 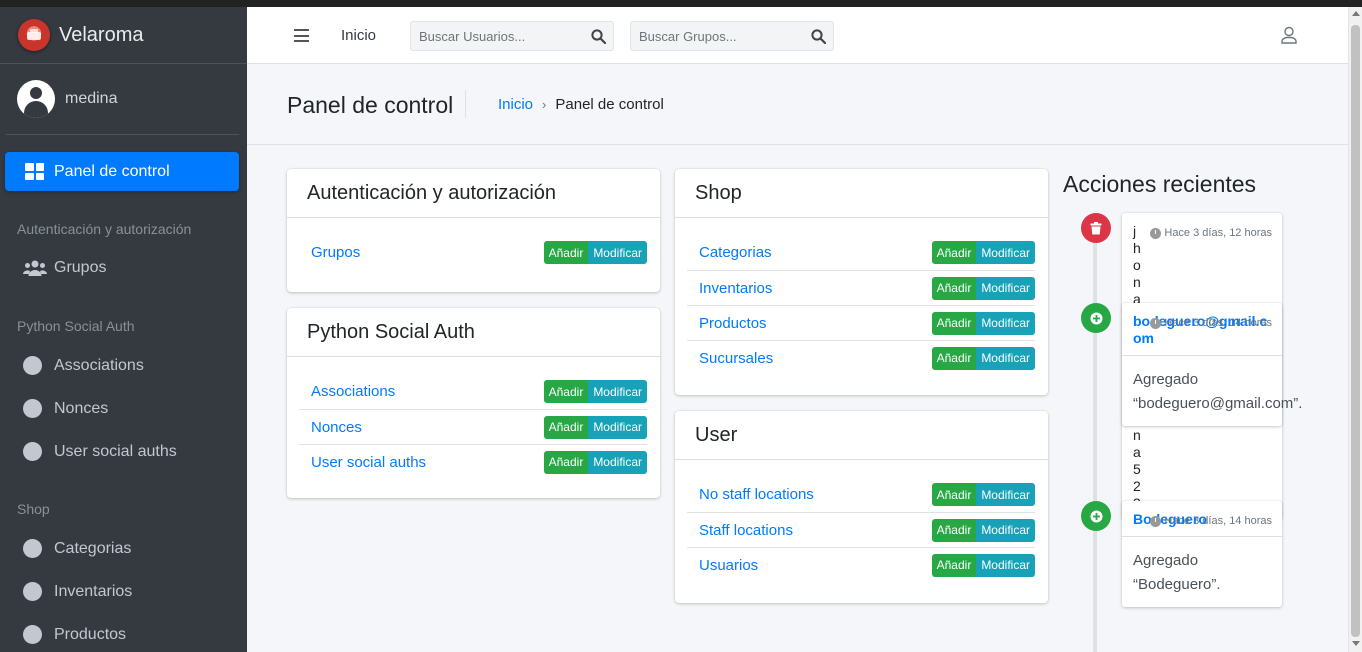 What do you see at coordinates (609, 104) in the screenshot?
I see `breadcrumb-current: Panel de control` at bounding box center [609, 104].